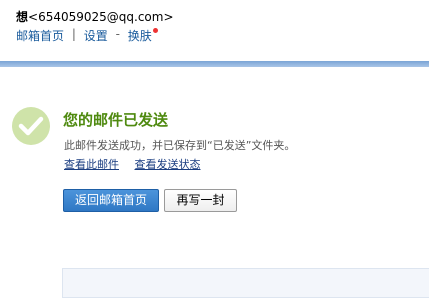  Describe the element at coordinates (101, 17) in the screenshot. I see `user-email: <654059025@qq.com>` at that location.